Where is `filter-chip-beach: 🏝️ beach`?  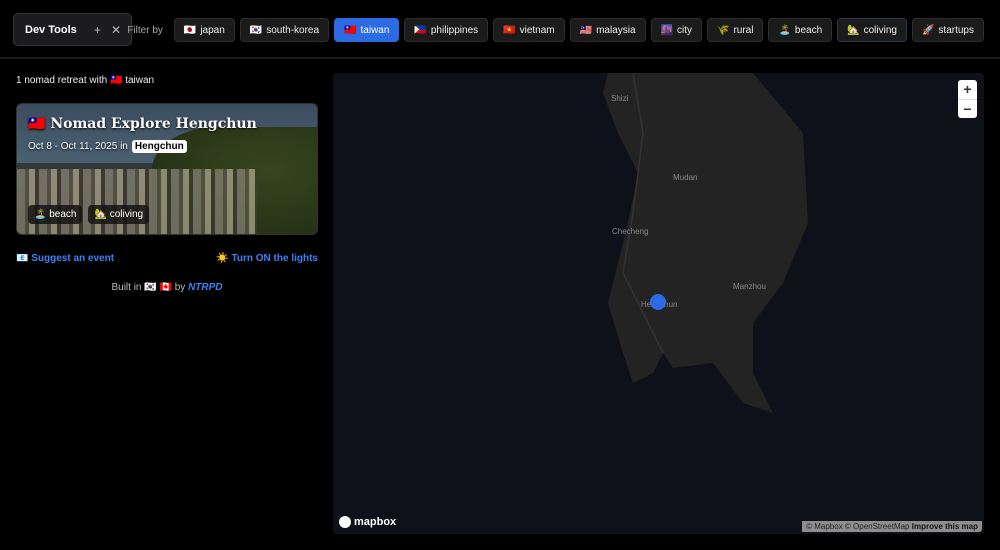
filter-chip-beach: 🏝️ beach is located at coordinates (800, 30).